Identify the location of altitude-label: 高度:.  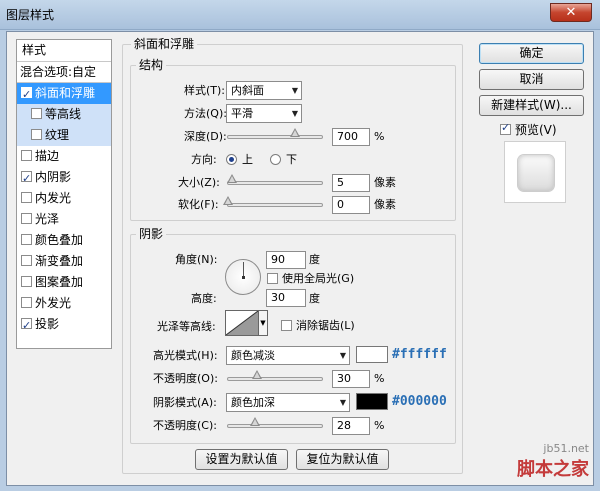
(204, 298).